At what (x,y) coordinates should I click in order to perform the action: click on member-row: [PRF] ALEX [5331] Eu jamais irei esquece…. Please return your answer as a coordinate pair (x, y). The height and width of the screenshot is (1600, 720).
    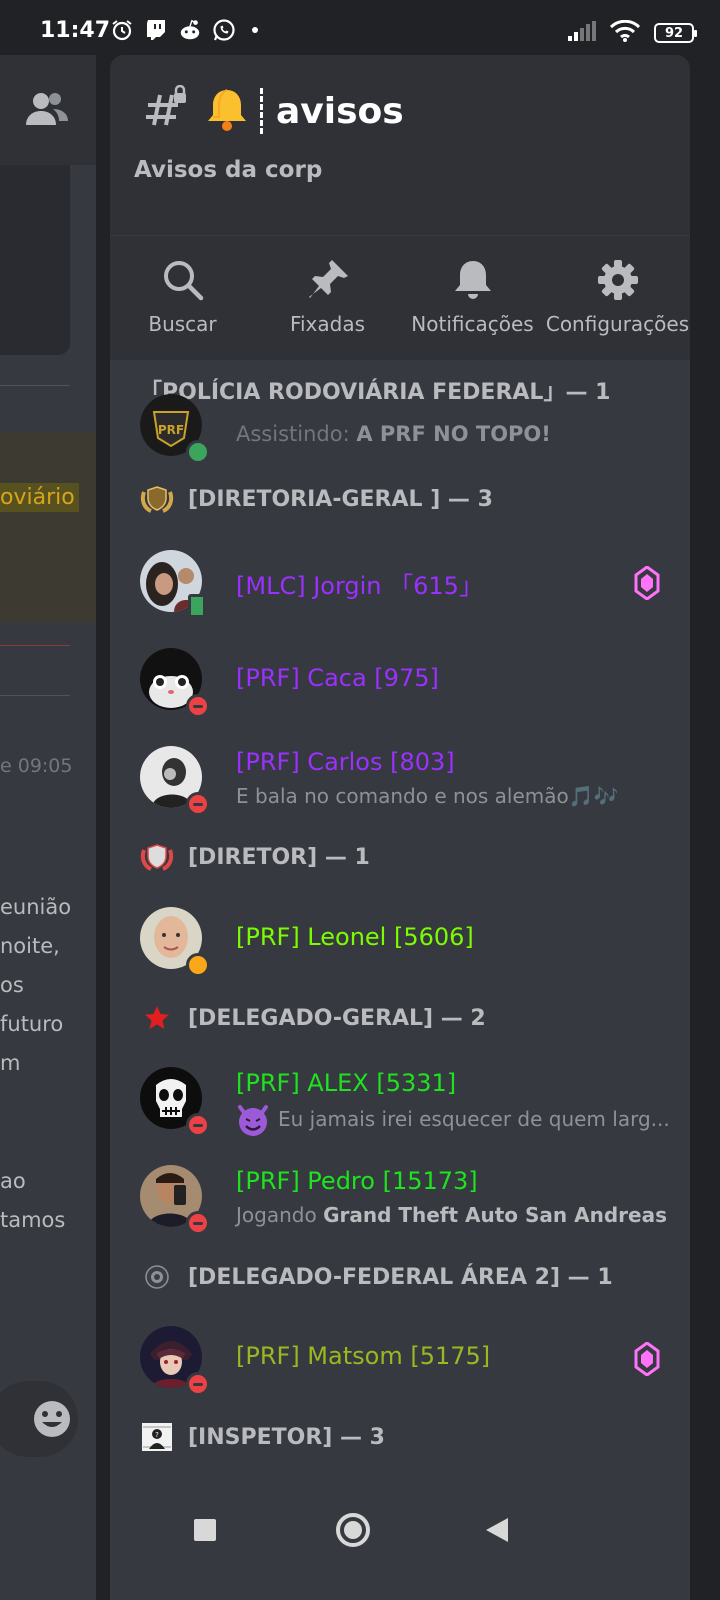
    Looking at the image, I should click on (405, 1102).